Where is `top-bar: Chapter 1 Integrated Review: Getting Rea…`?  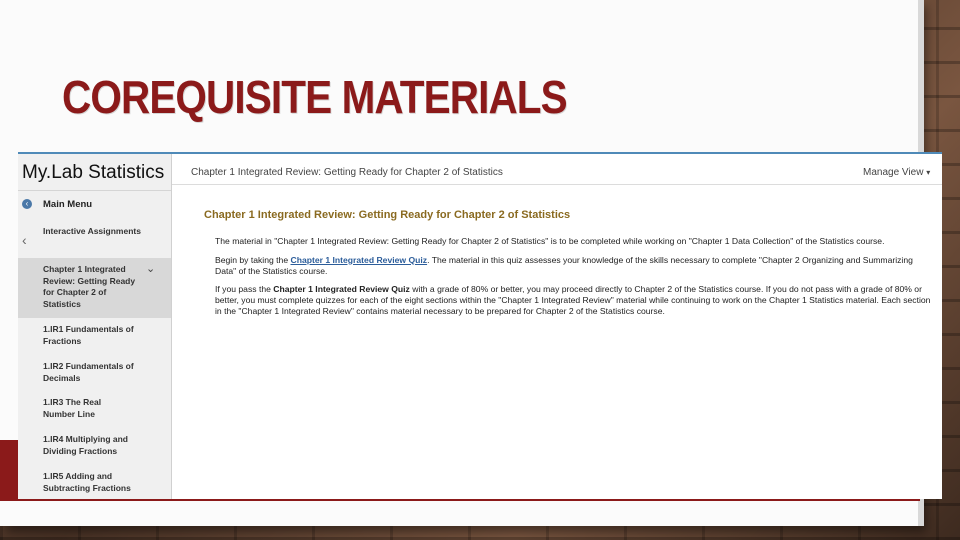
top-bar: Chapter 1 Integrated Review: Getting Rea… is located at coordinates (557, 169).